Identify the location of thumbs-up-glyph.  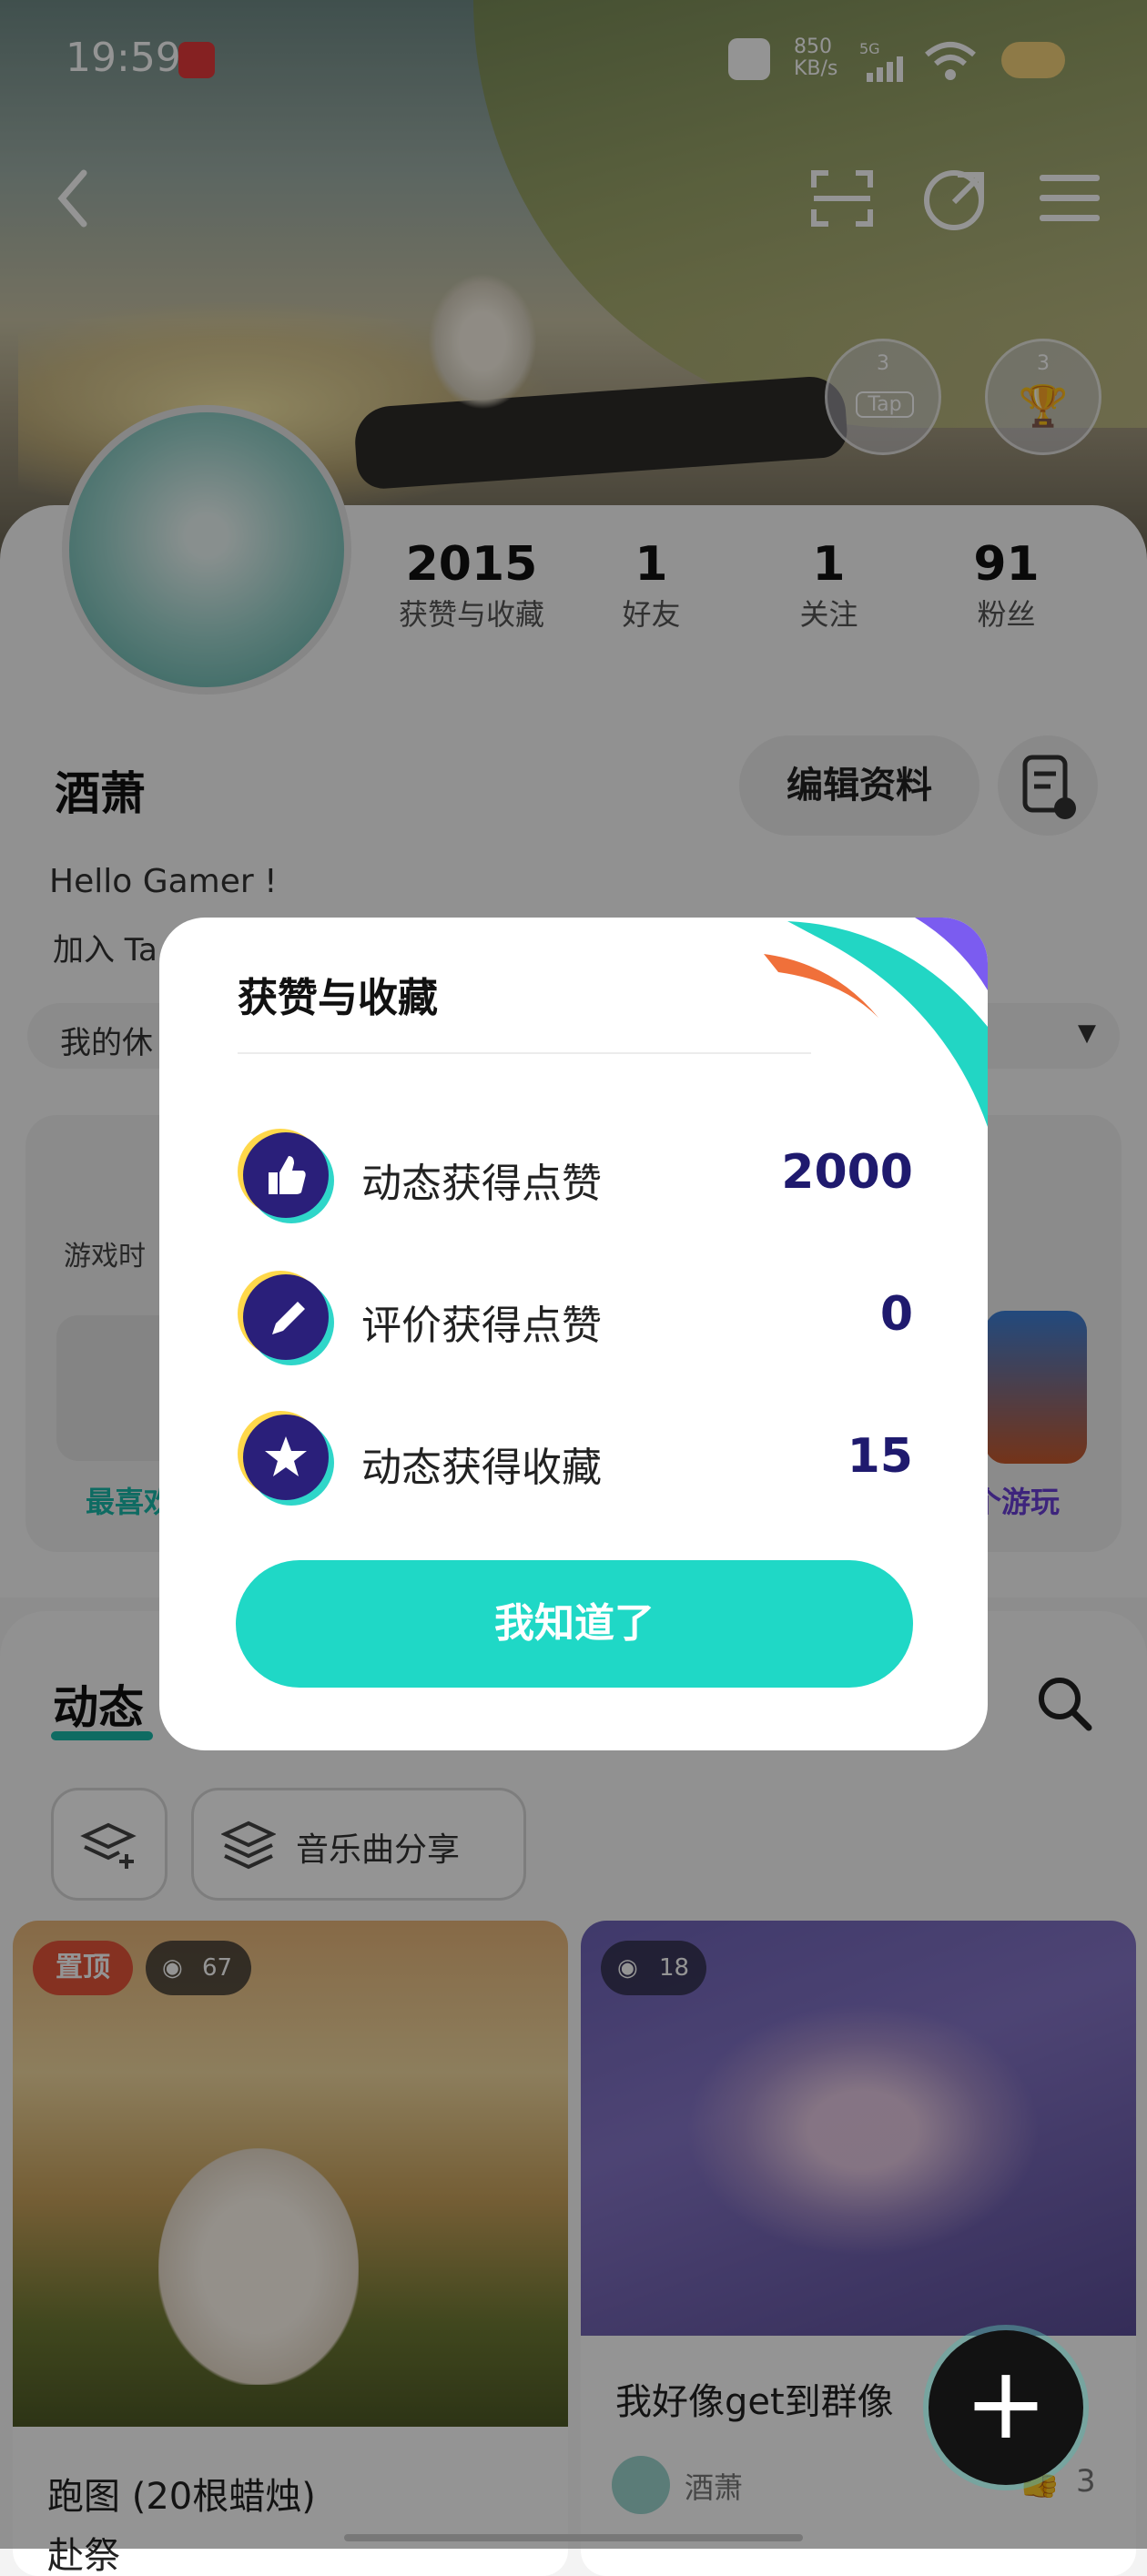
(287, 1175).